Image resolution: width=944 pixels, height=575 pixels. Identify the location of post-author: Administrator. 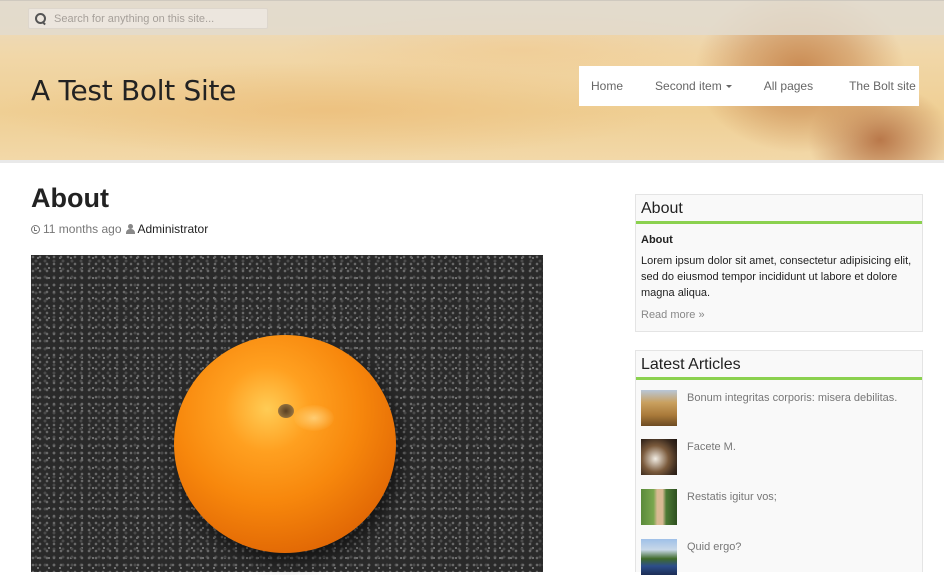
(173, 229).